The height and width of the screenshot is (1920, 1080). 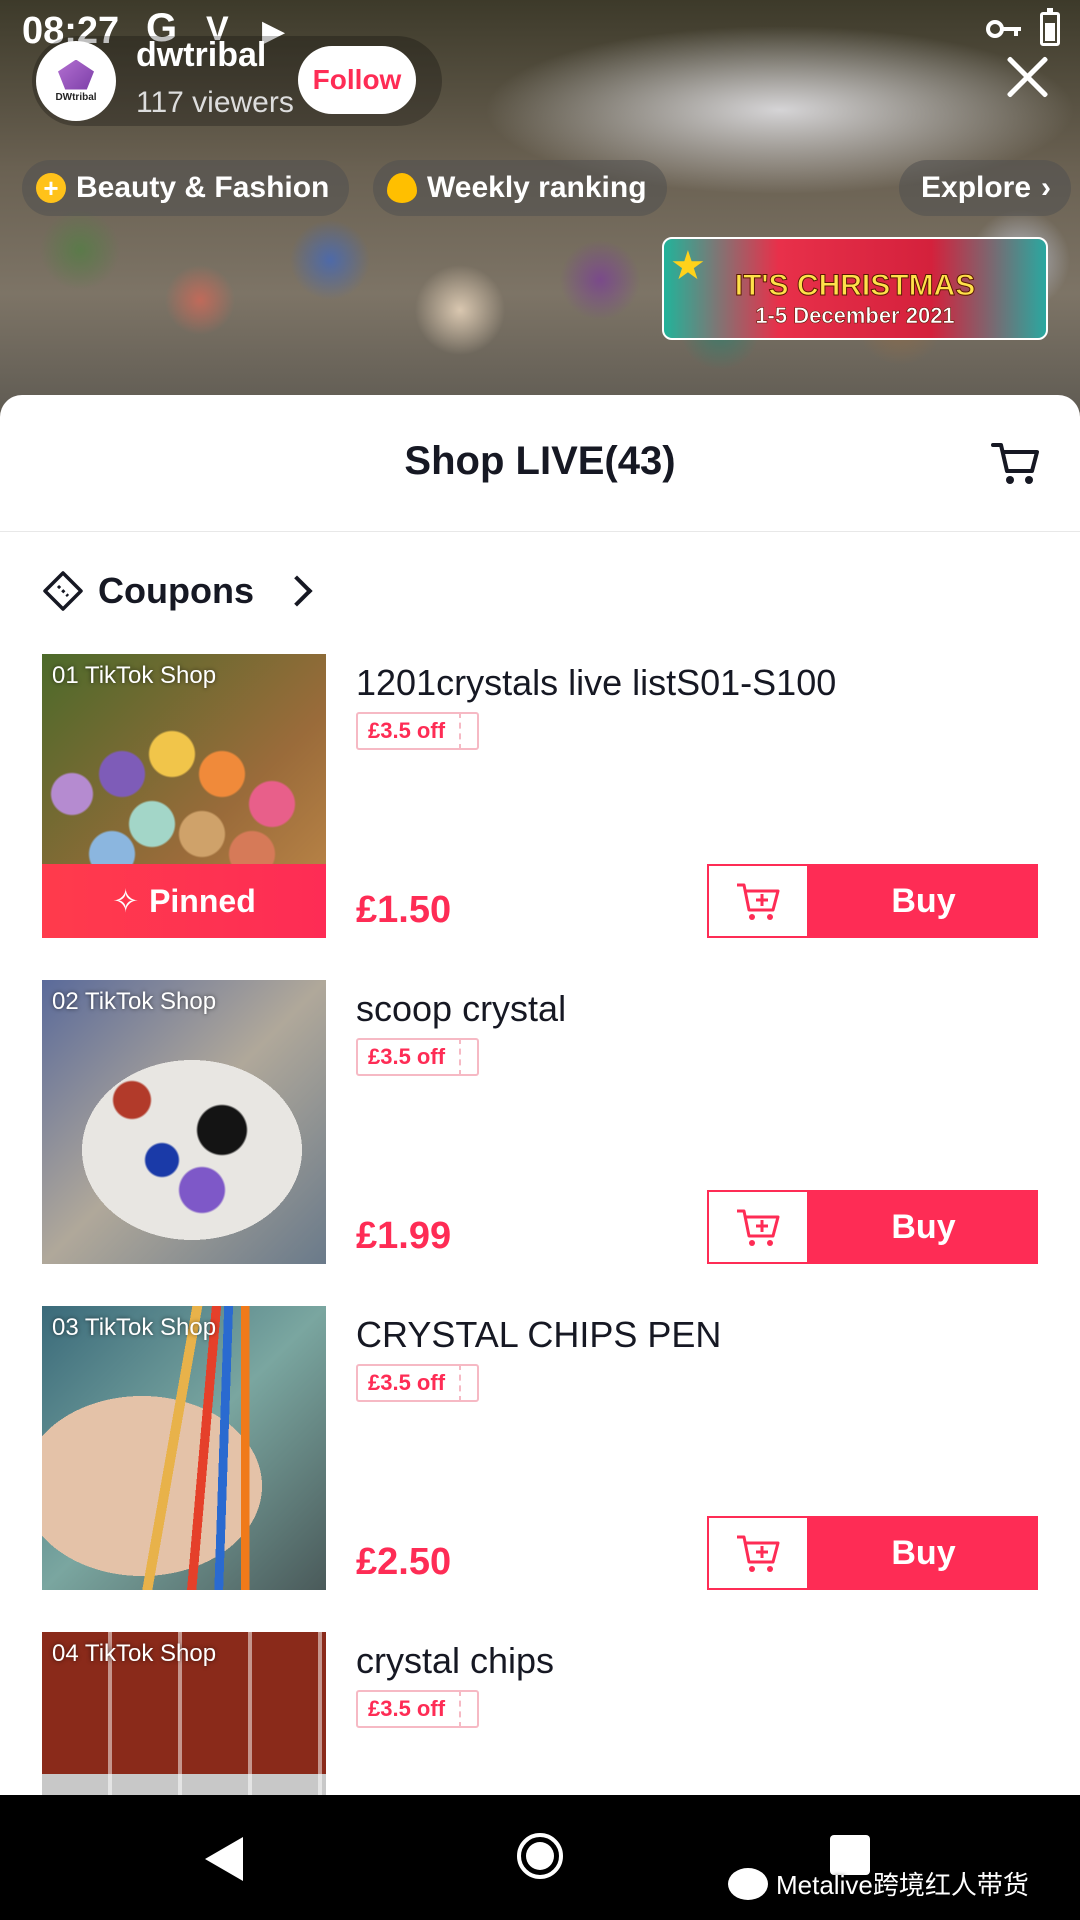 What do you see at coordinates (184, 1713) in the screenshot?
I see `product-thumbnail: 04 TikTok Shop` at bounding box center [184, 1713].